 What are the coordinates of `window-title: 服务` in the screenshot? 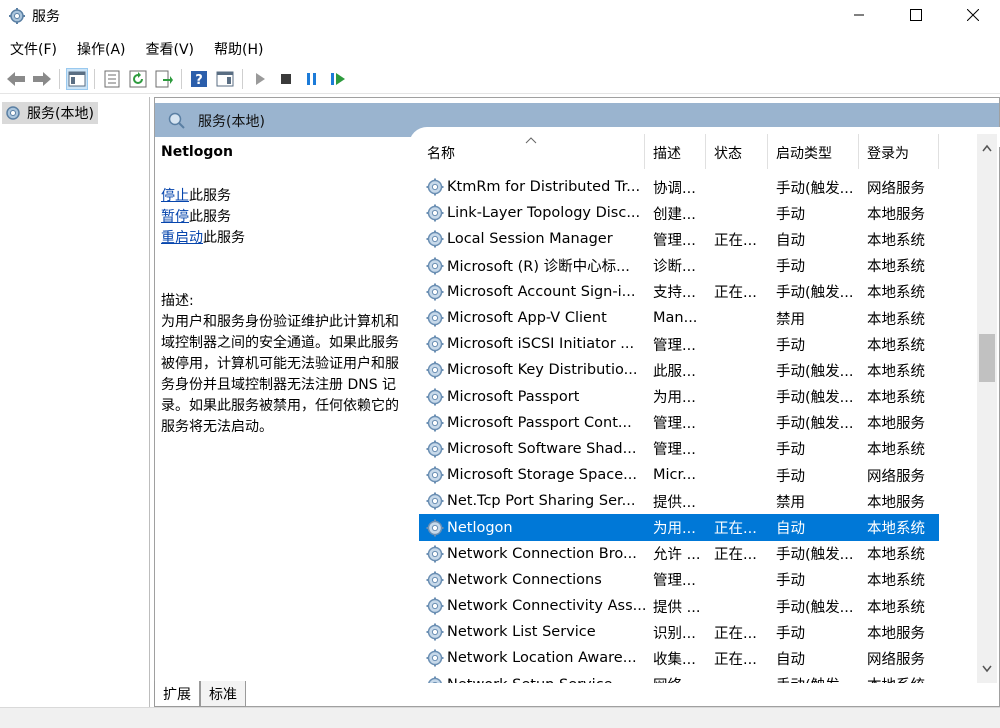 It's located at (46, 17).